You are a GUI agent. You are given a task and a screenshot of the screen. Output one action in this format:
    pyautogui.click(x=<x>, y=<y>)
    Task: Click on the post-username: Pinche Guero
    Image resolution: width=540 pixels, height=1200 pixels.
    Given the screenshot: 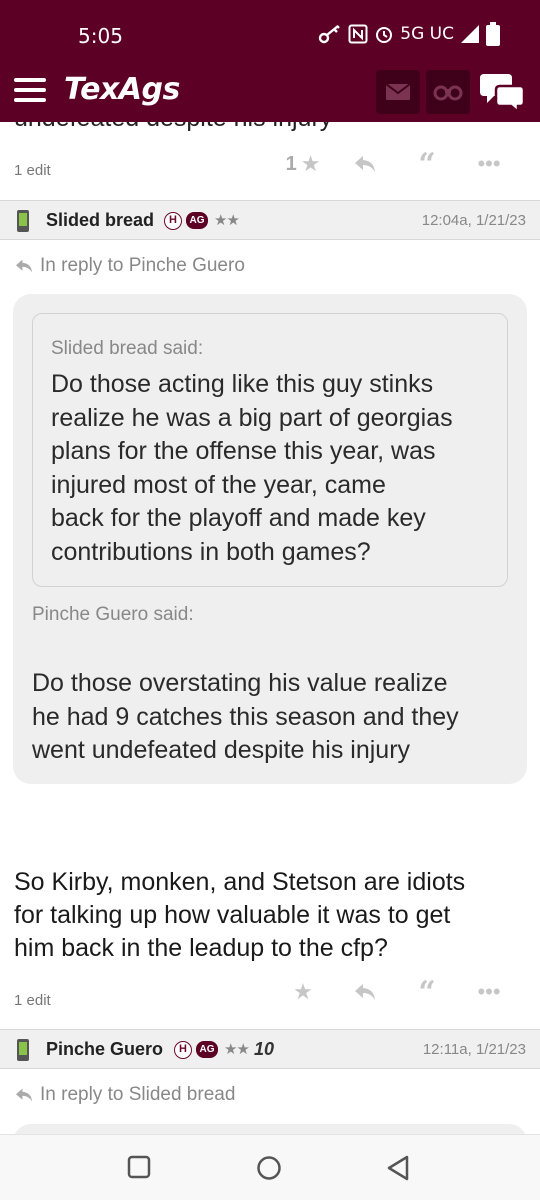 What is the action you would take?
    pyautogui.click(x=104, y=1049)
    